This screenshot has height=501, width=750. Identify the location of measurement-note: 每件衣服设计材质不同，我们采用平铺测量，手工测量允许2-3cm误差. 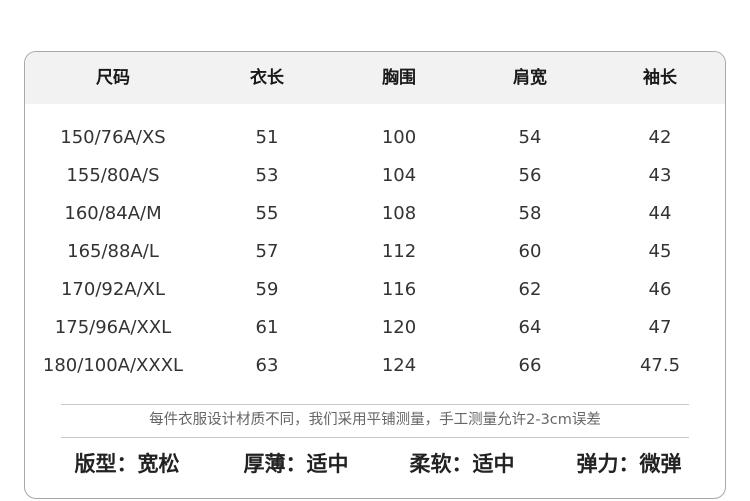
(375, 420).